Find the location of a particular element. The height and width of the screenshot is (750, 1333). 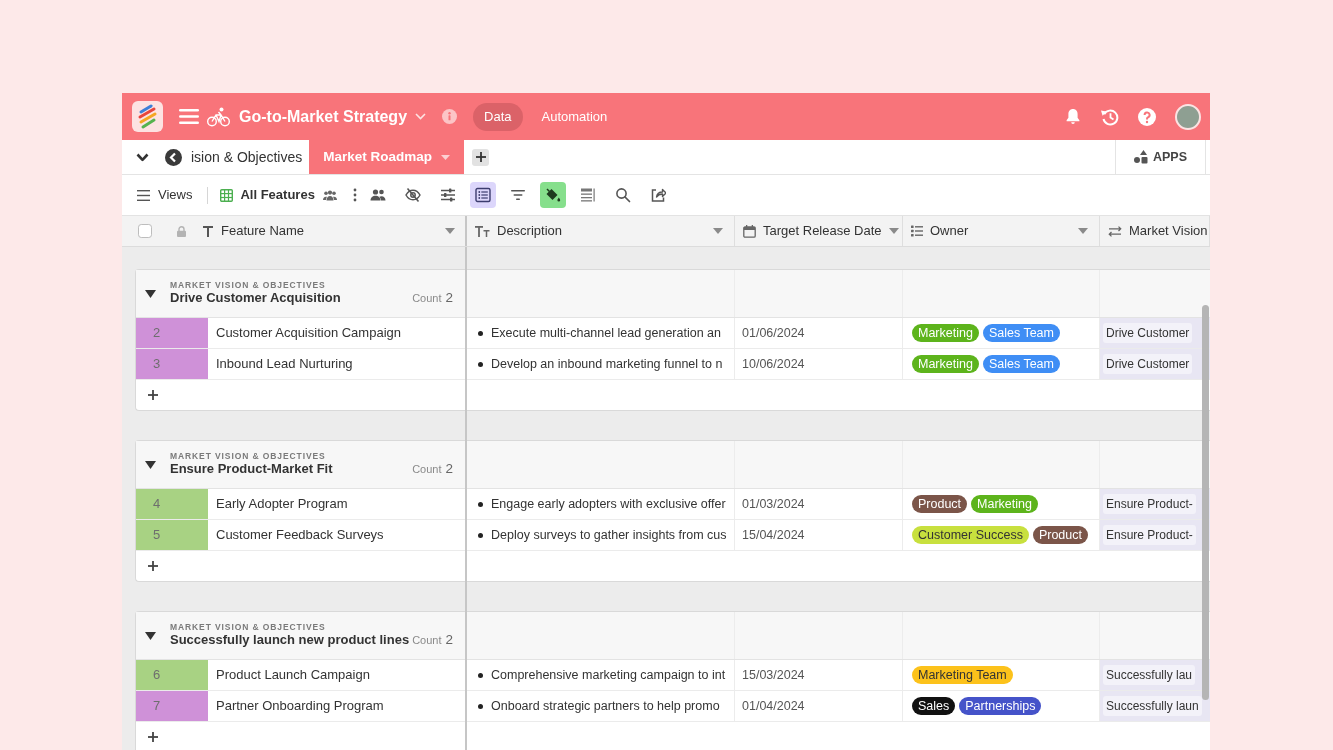

table-tab: ision & Objectives is located at coordinates (246, 157).